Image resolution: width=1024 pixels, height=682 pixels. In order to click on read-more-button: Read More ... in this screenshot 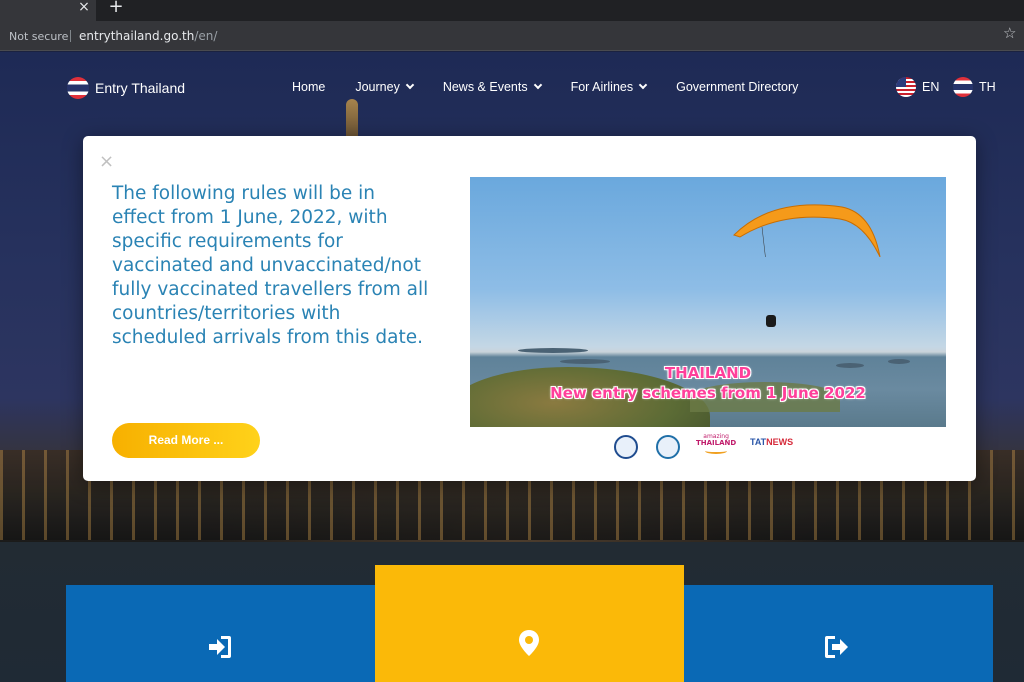, I will do `click(186, 440)`.